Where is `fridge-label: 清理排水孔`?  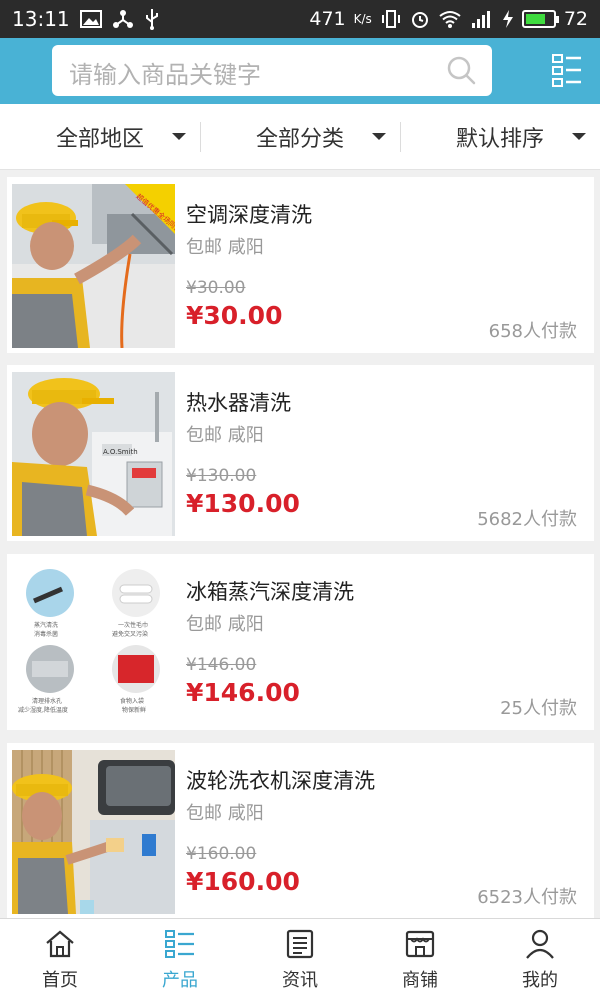
fridge-label: 清理排水孔 is located at coordinates (47, 701).